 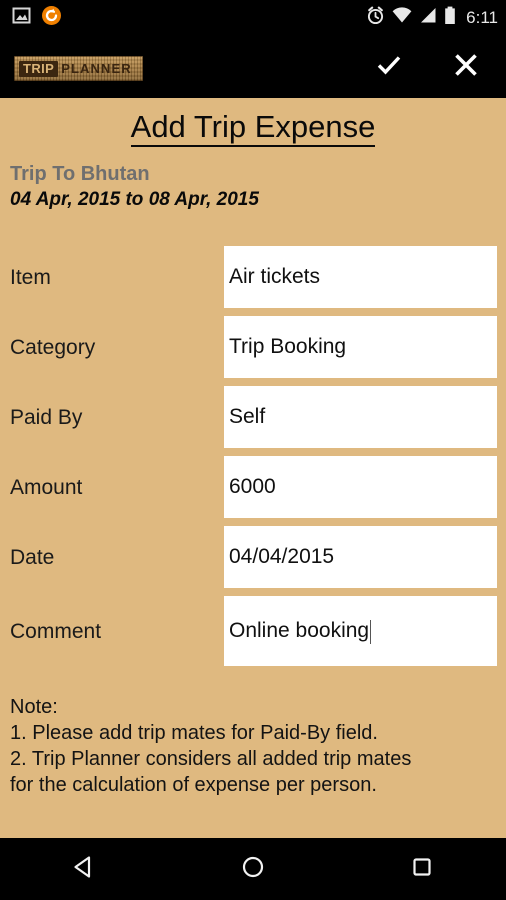 What do you see at coordinates (360, 487) in the screenshot?
I see `amount-input: 6000` at bounding box center [360, 487].